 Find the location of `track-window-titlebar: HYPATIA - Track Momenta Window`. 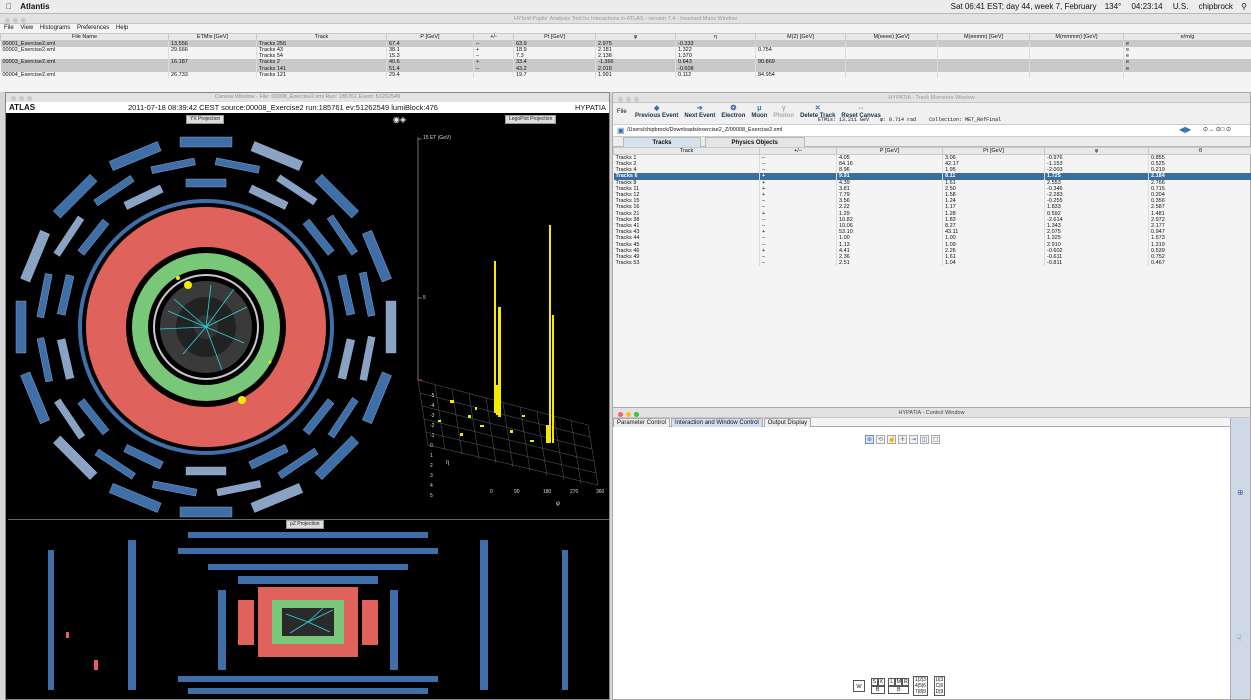

track-window-titlebar: HYPATIA - Track Momenta Window is located at coordinates (931, 98).